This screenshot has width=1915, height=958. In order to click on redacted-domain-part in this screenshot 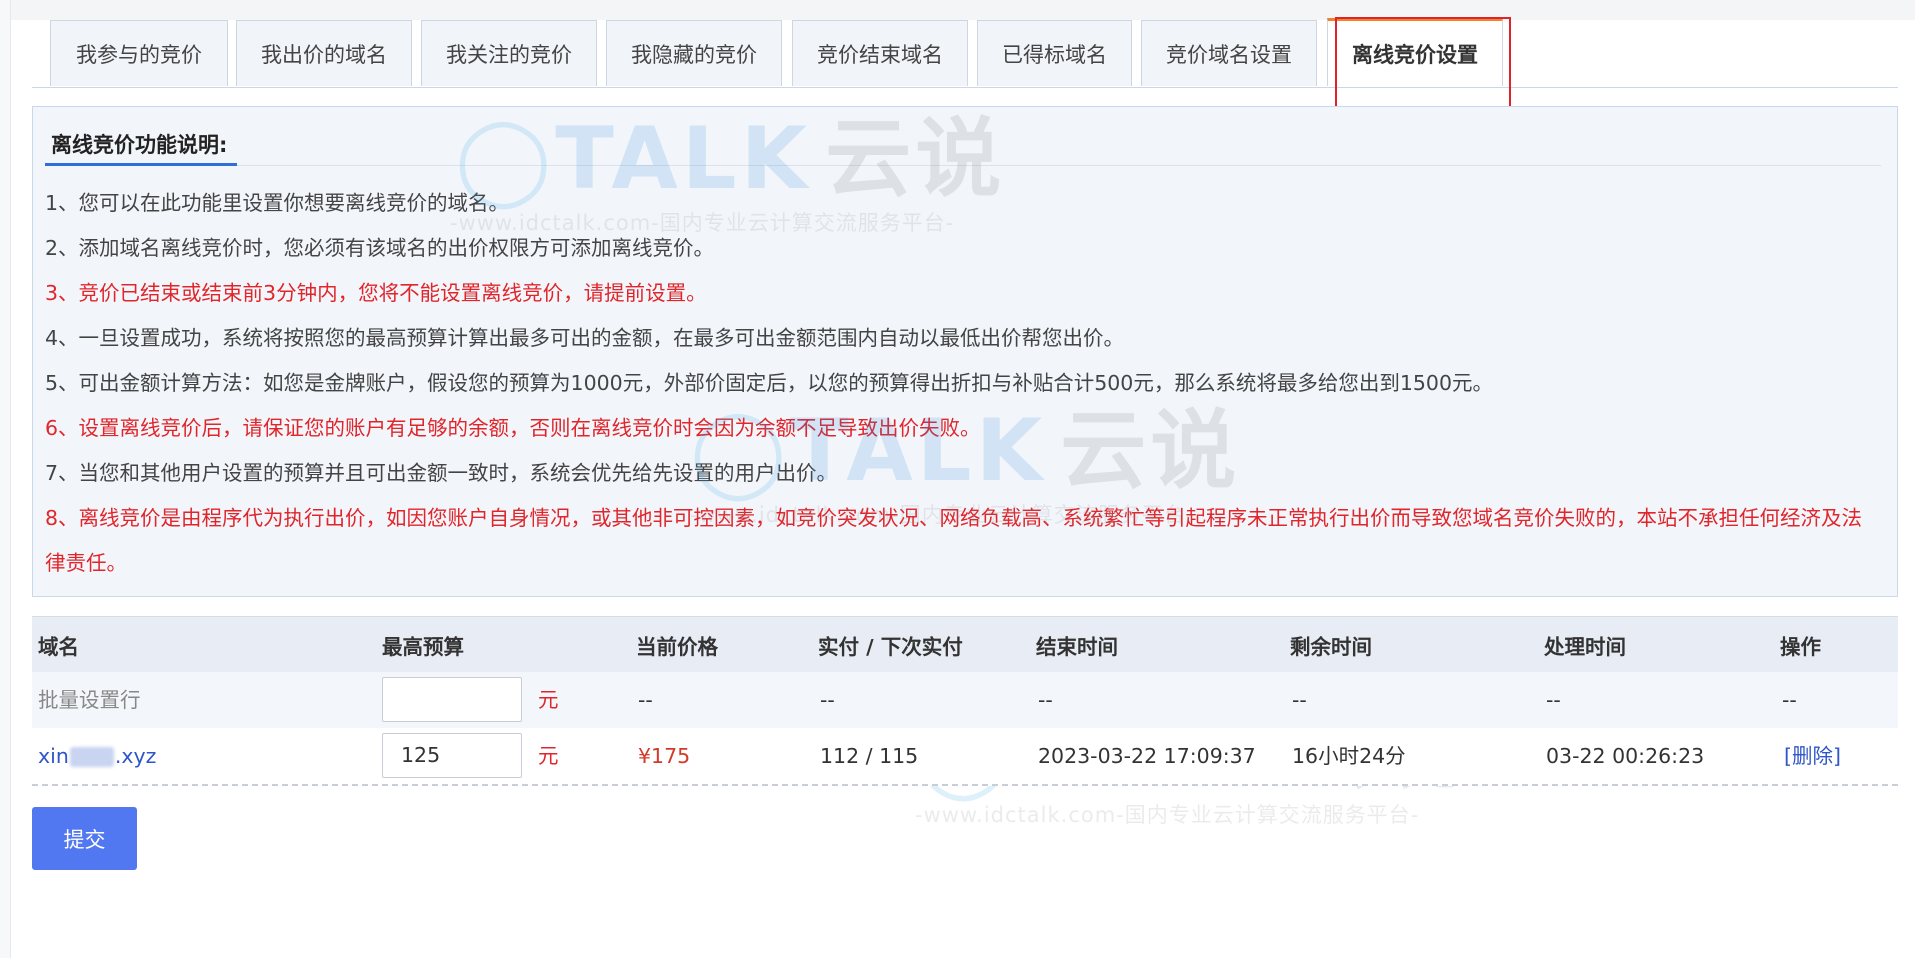, I will do `click(91, 757)`.